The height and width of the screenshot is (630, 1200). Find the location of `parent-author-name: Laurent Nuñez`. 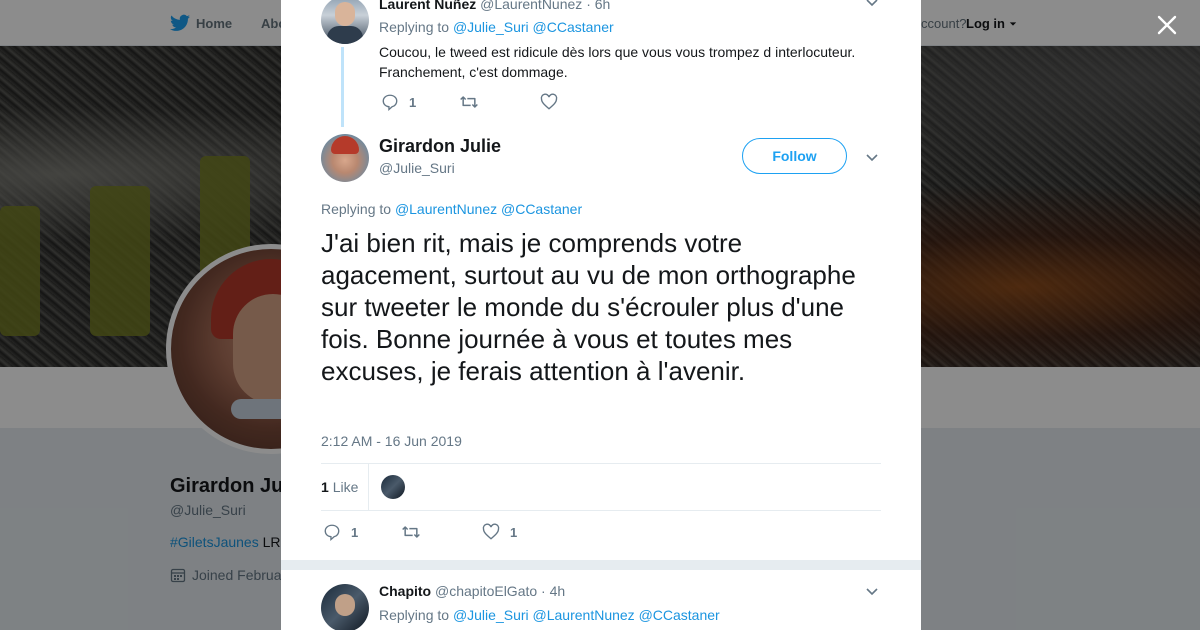

parent-author-name: Laurent Nuñez is located at coordinates (427, 6).